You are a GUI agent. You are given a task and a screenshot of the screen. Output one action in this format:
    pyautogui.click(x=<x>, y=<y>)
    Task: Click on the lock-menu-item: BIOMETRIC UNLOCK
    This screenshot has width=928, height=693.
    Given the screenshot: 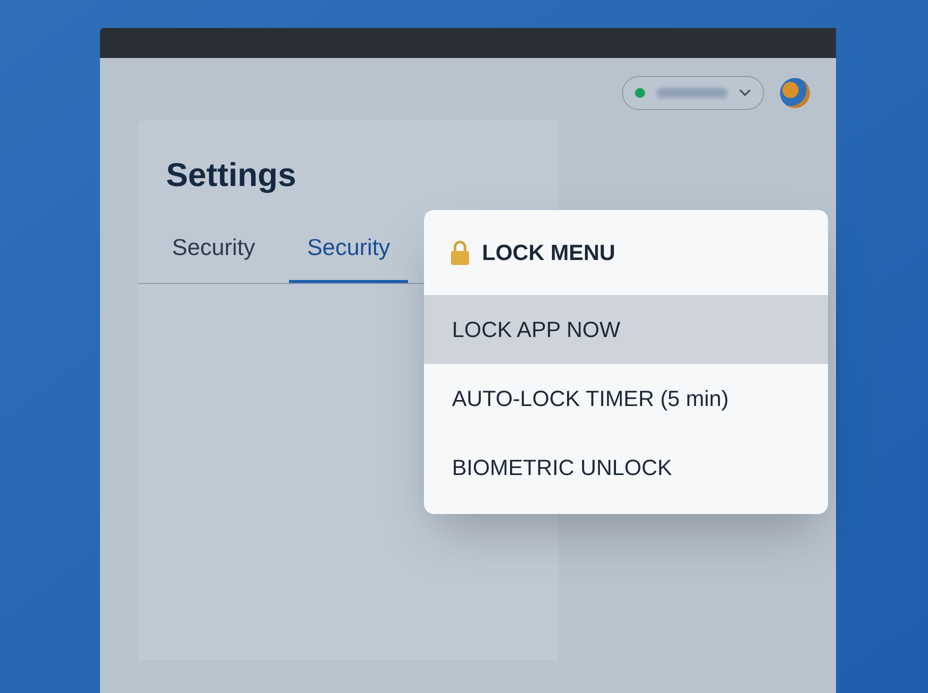 What is the action you would take?
    pyautogui.click(x=626, y=467)
    